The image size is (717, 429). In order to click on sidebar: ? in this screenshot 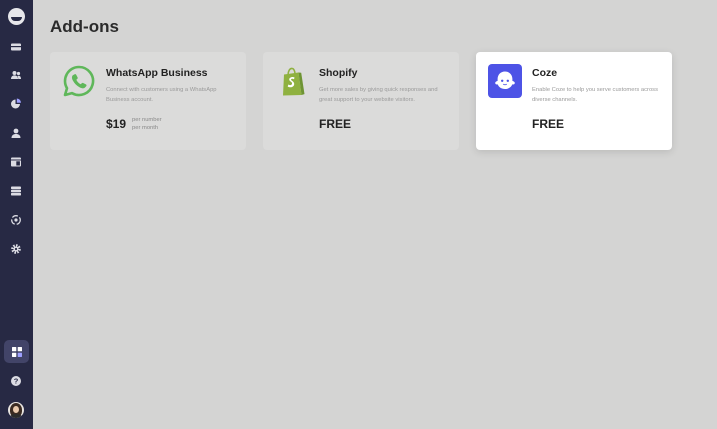, I will do `click(16, 214)`.